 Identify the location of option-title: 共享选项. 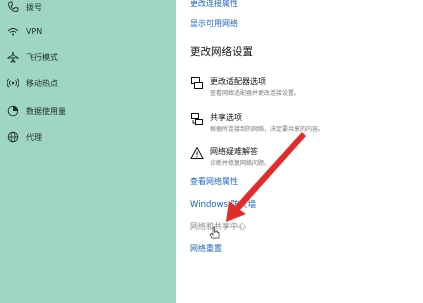
(226, 117).